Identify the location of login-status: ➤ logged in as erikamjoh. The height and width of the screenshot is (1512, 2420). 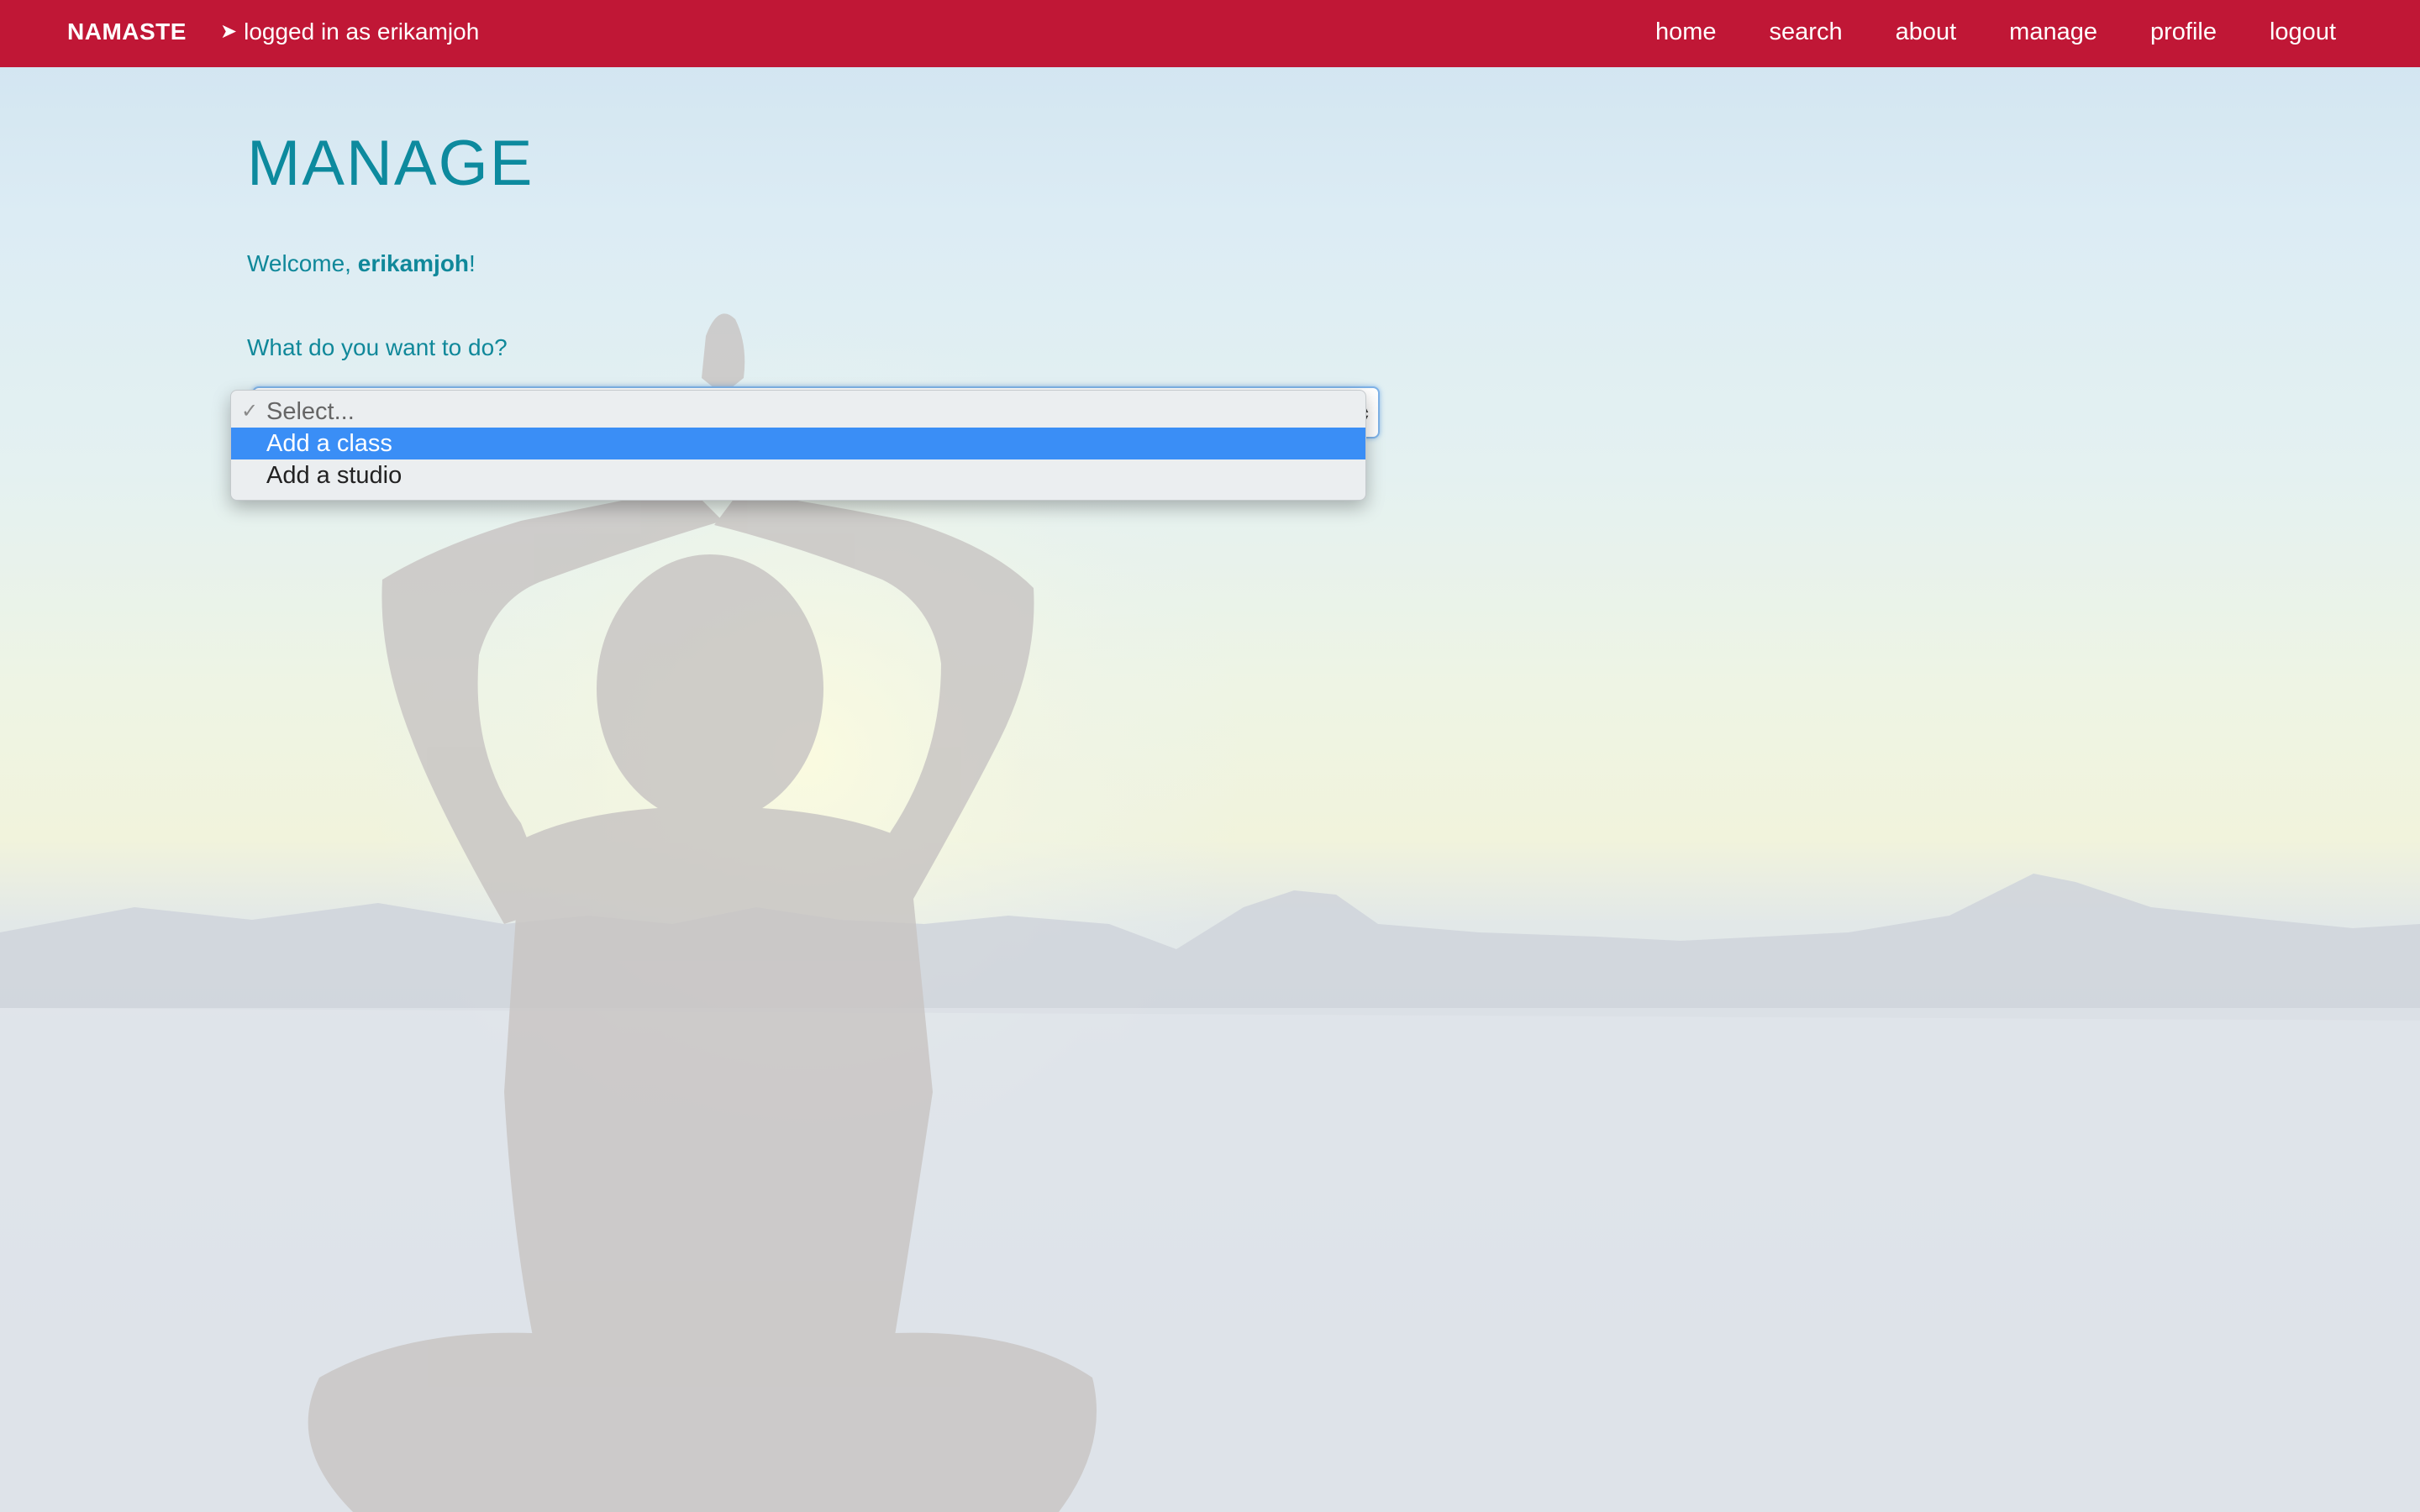
(349, 31).